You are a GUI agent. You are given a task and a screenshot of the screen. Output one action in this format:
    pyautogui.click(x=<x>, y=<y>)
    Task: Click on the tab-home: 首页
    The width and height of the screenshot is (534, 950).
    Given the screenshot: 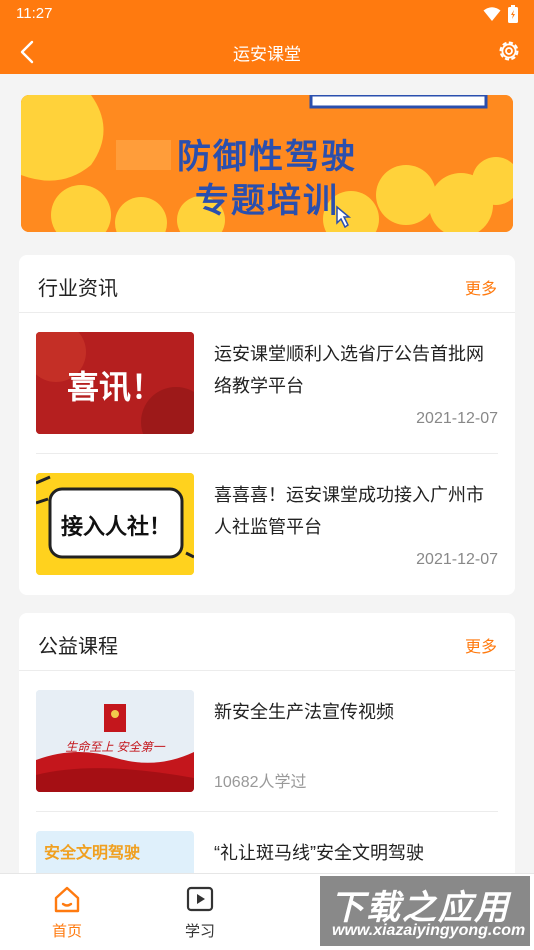 What is the action you would take?
    pyautogui.click(x=67, y=912)
    